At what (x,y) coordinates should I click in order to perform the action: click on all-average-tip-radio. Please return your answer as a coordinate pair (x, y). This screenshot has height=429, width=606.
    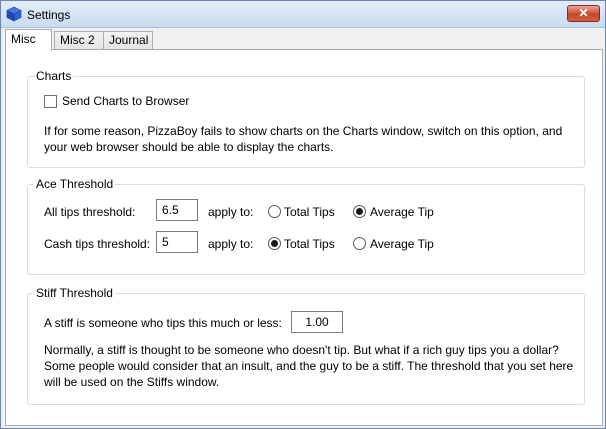
    Looking at the image, I should click on (359, 211).